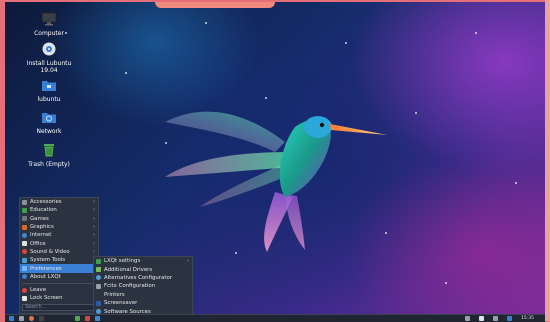  Describe the element at coordinates (98, 278) in the screenshot. I see `alternatives-icon` at that location.